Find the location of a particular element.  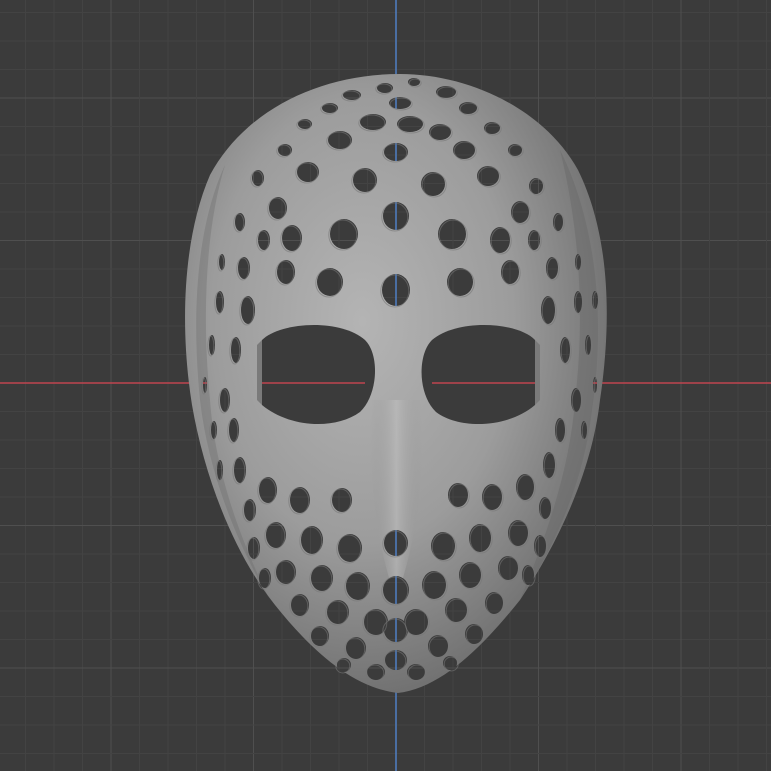

left-eye-inner-wall is located at coordinates (259, 372).